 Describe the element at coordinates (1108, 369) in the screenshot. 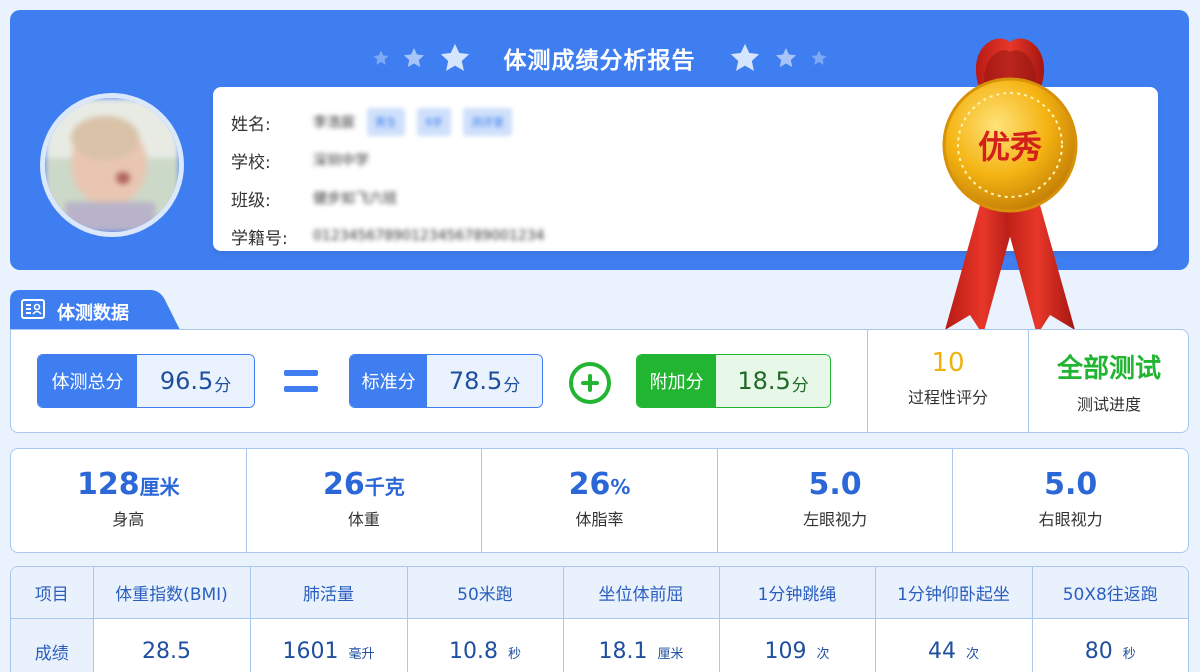

I see `test-progress-value: 全部测试` at that location.